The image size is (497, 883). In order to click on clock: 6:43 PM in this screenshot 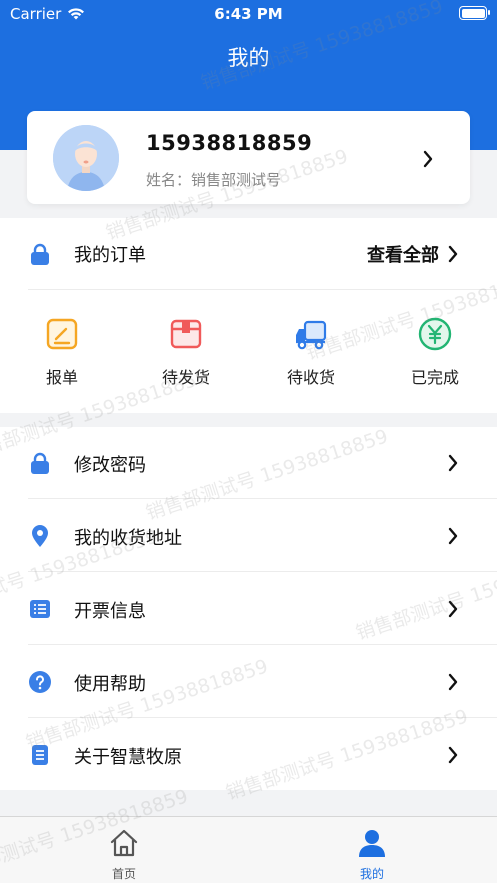, I will do `click(248, 14)`.